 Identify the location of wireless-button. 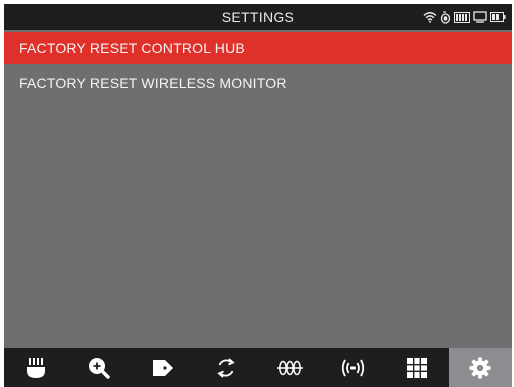
(354, 367).